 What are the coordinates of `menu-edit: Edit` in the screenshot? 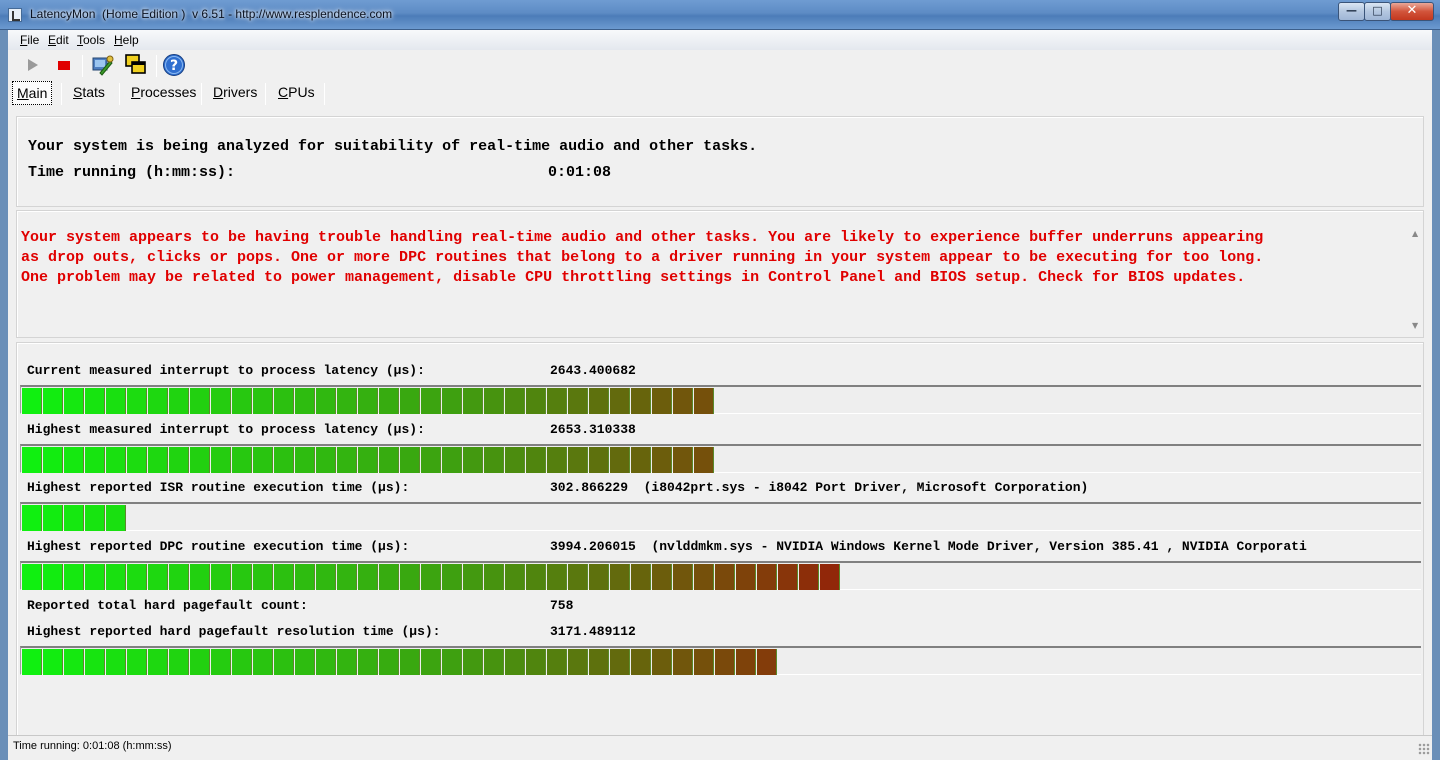 It's located at (58, 40).